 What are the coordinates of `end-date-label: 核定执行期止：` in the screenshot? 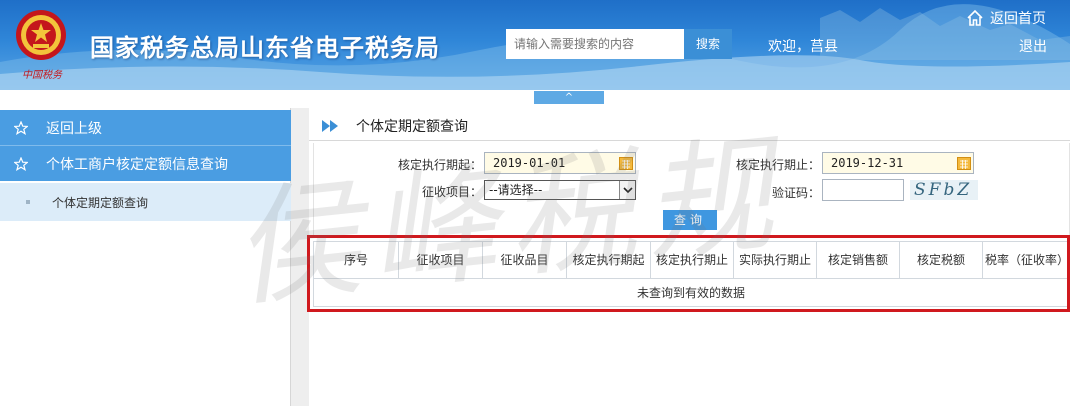 It's located at (777, 165).